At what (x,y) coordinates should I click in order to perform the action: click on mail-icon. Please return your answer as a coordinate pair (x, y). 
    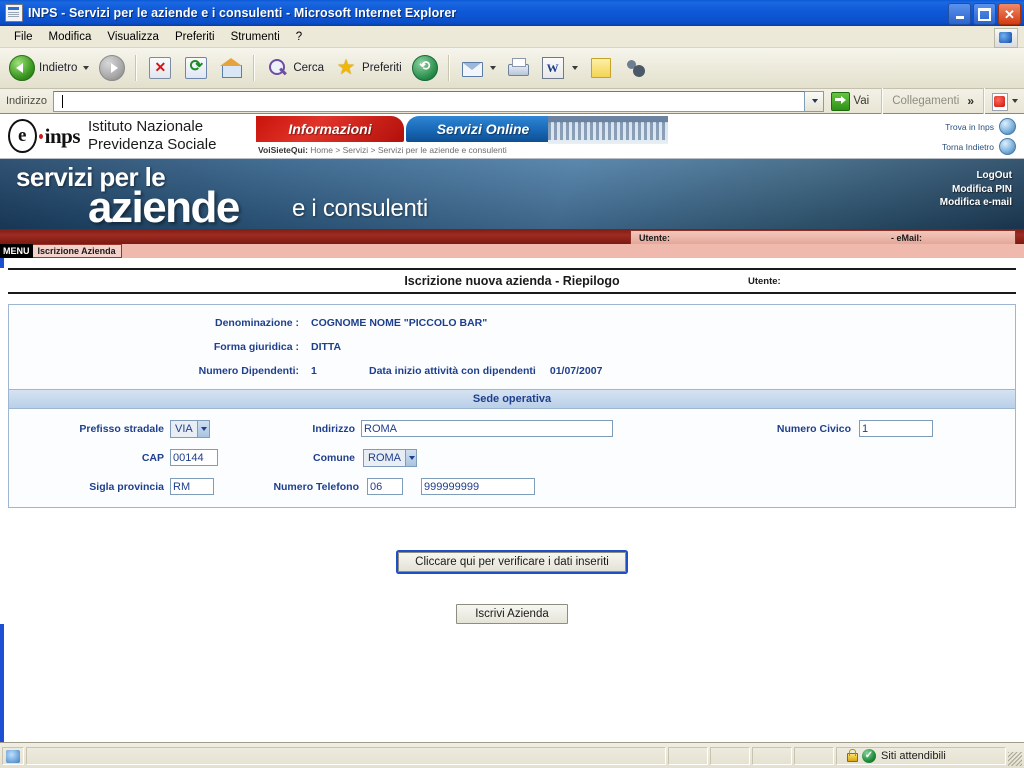
    Looking at the image, I should click on (472, 68).